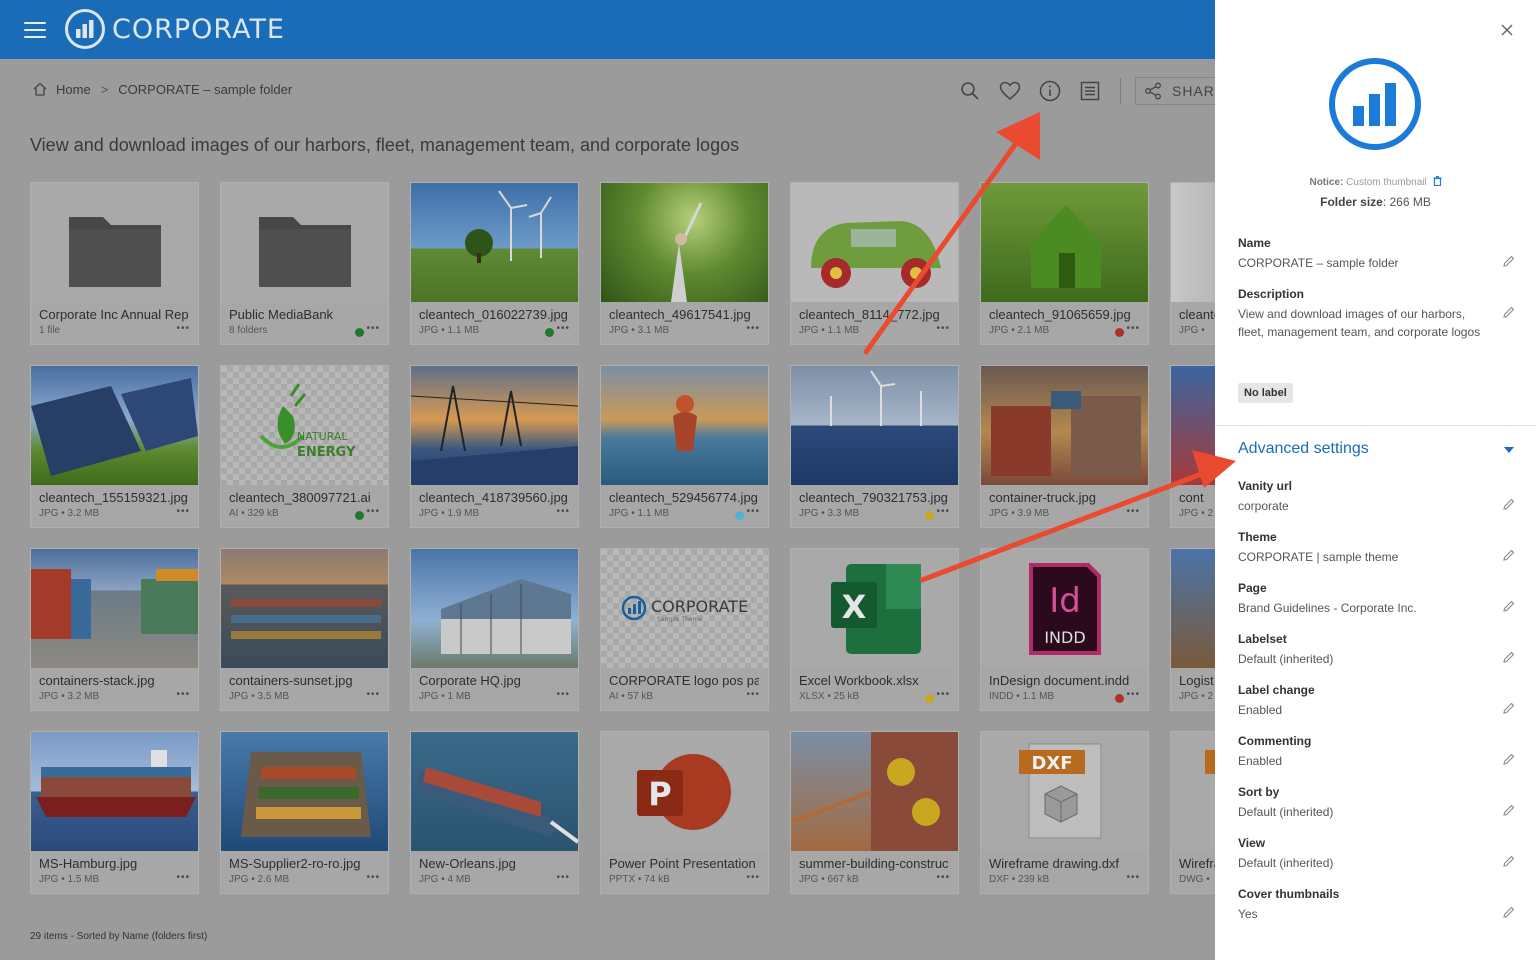 This screenshot has height=960, width=1536. Describe the element at coordinates (1368, 701) in the screenshot. I see `setting-label-change: Label change Enabled` at that location.